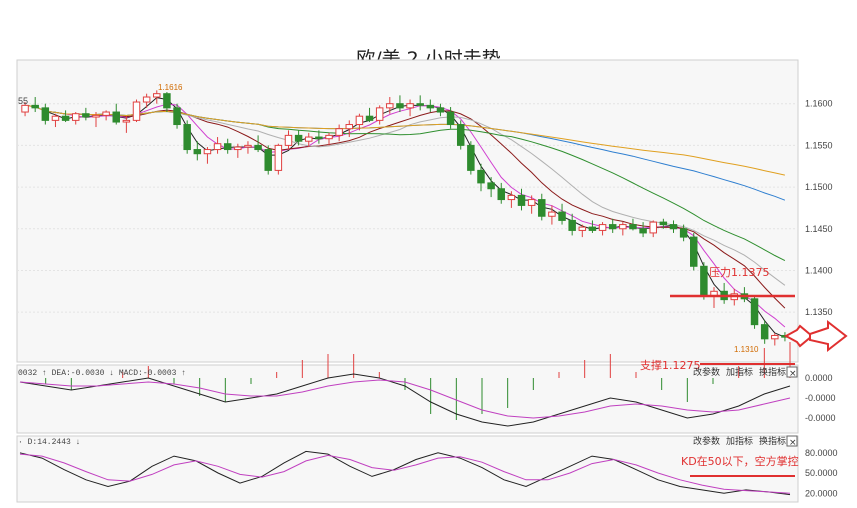 The width and height of the screenshot is (857, 508). I want to click on kd-switch-indicator-button: 换指标, so click(772, 441).